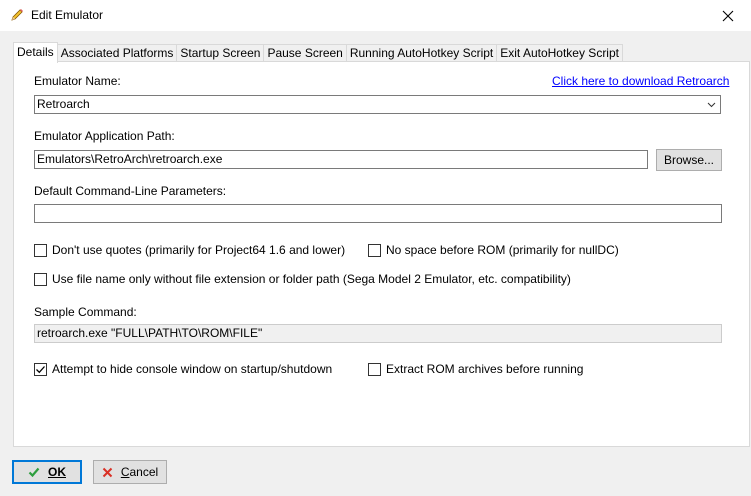 This screenshot has width=751, height=496. I want to click on ok-button: OK, so click(47, 472).